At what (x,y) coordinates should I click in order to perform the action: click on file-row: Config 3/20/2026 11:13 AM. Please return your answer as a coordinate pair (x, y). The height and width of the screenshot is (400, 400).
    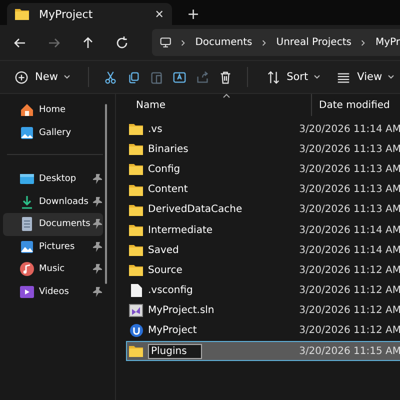
    Looking at the image, I should click on (263, 169).